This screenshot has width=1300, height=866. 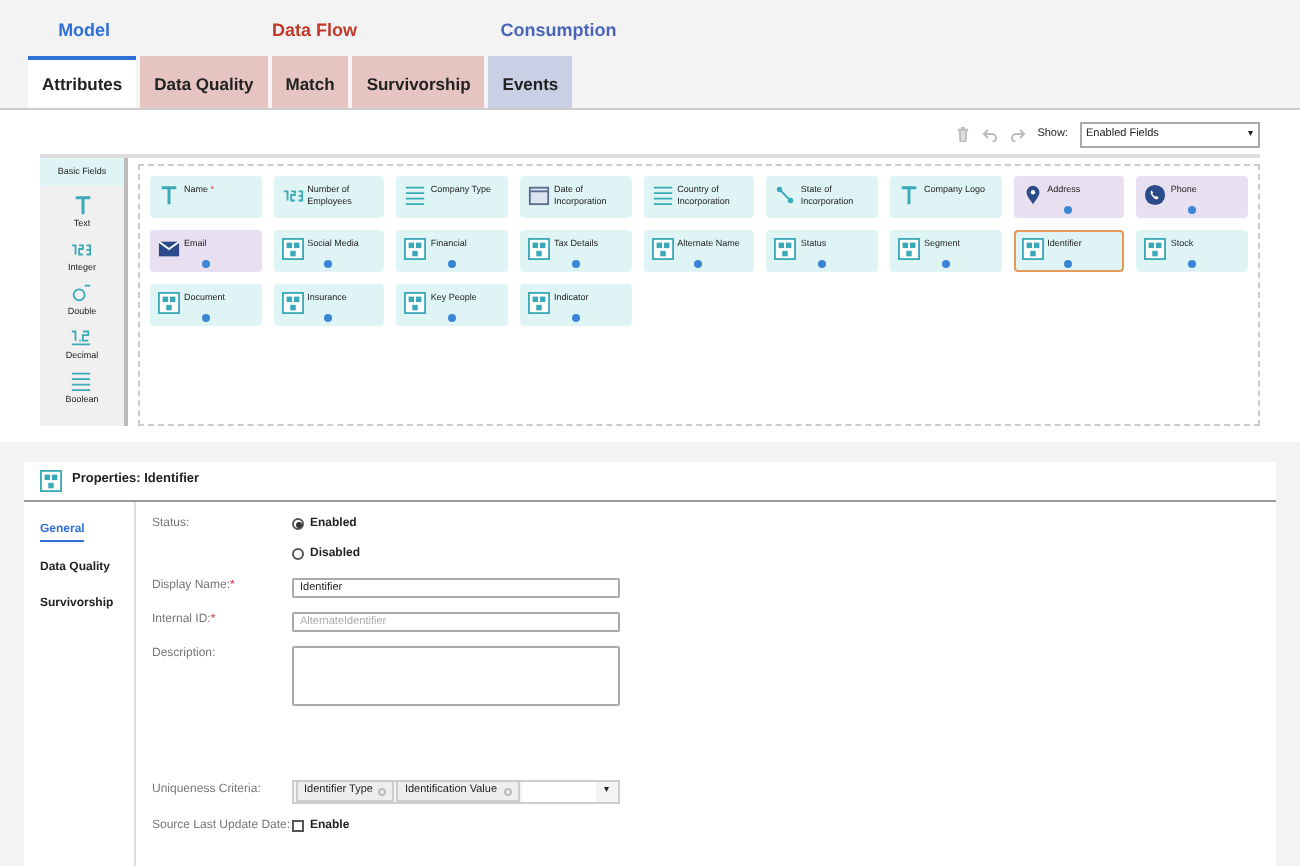 I want to click on link-icon, so click(x=785, y=194).